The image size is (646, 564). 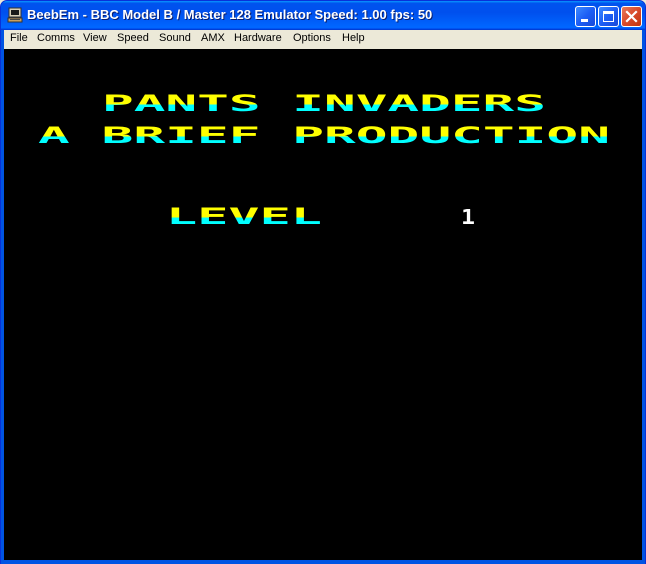 I want to click on close-button, so click(x=631, y=16).